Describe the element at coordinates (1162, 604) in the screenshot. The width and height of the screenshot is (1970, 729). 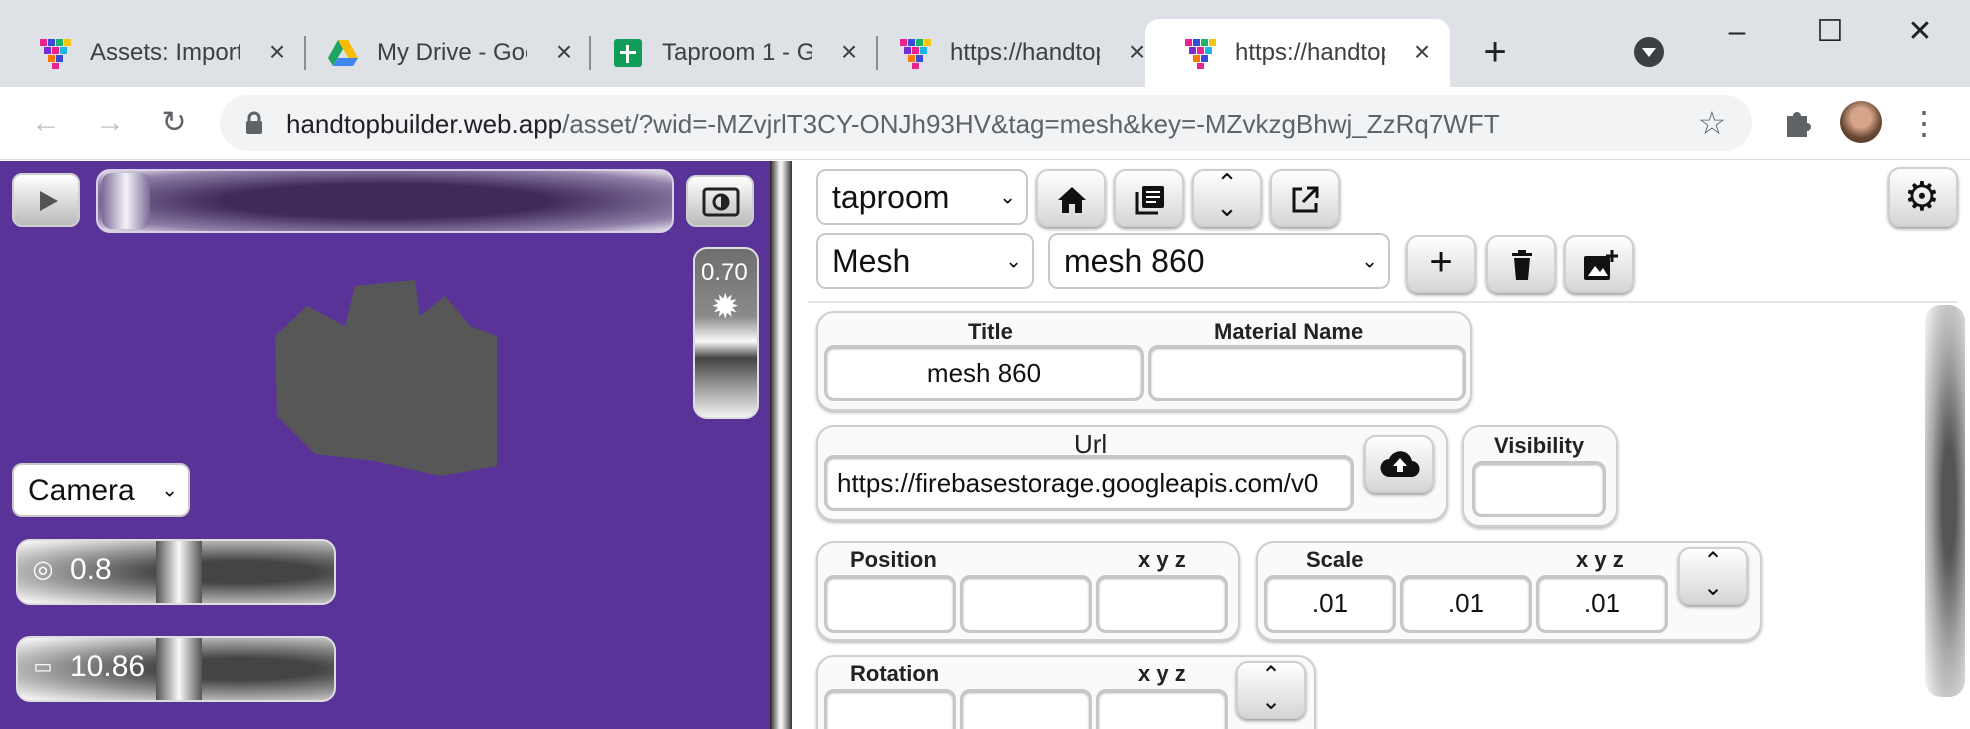
I see `position-z-field` at that location.